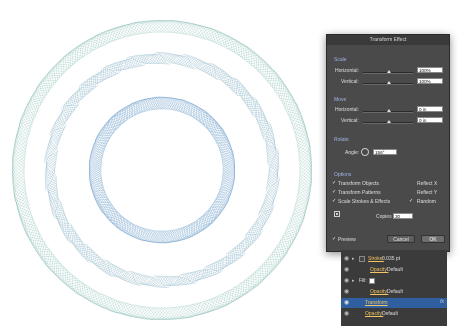  What do you see at coordinates (350, 82) in the screenshot?
I see `scale-vertical-label: Vertical:` at bounding box center [350, 82].